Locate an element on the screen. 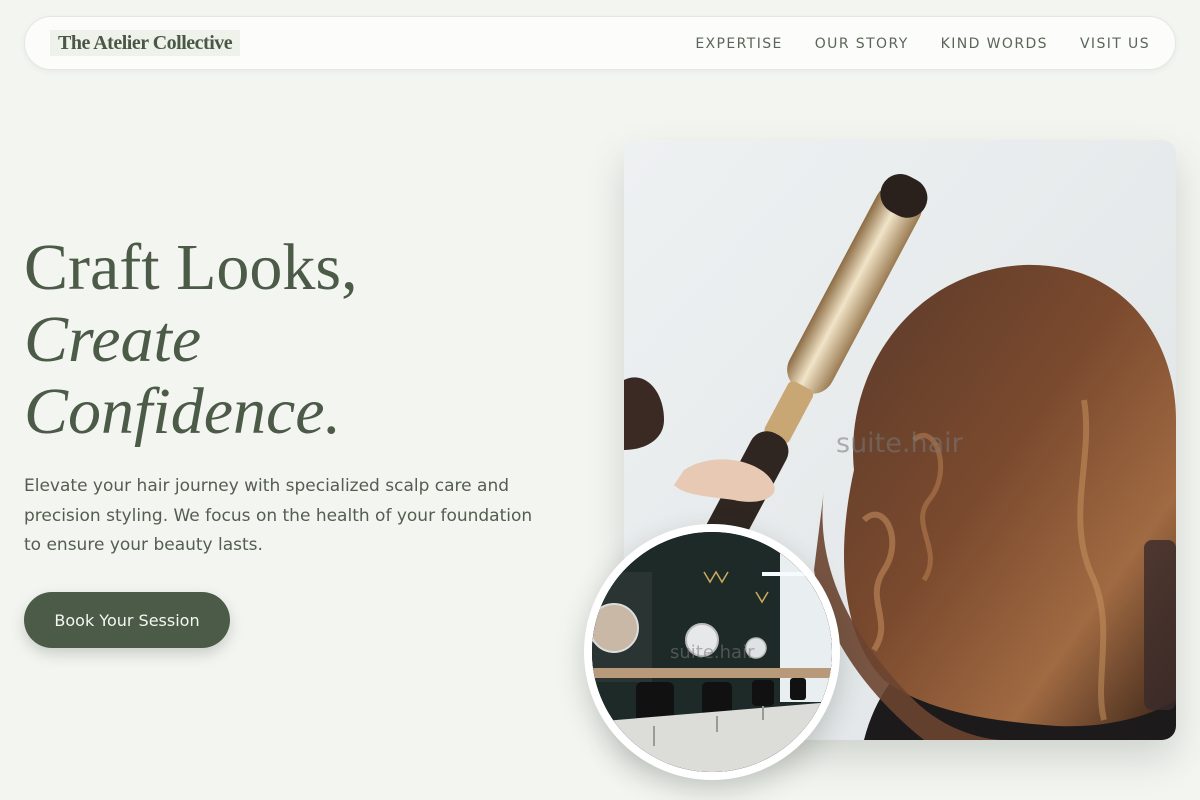 This screenshot has height=800, width=1200. nav-links: EXPERTISE OUR STORY KIND WORDS VISIT US is located at coordinates (922, 44).